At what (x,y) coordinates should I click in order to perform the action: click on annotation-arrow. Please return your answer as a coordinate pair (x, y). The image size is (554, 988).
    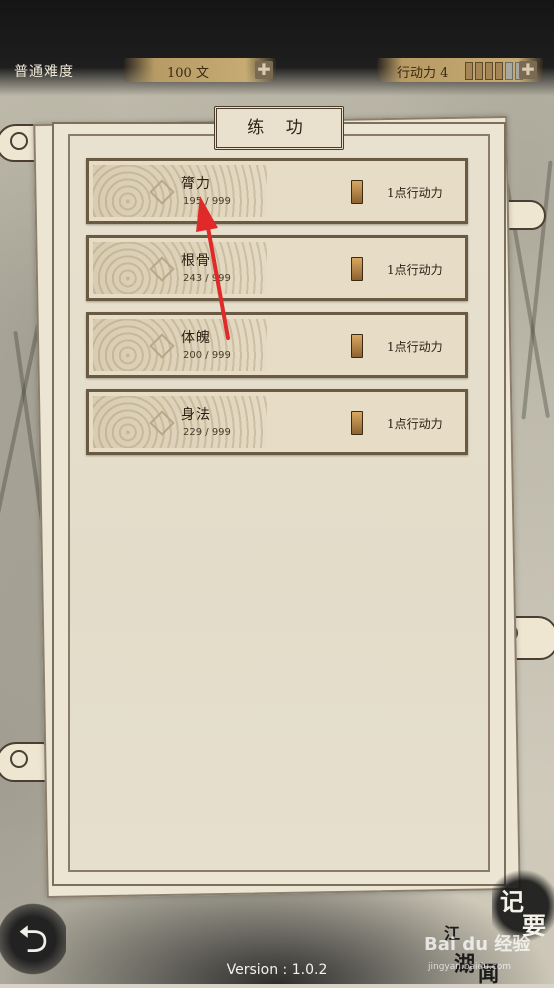
    Looking at the image, I should click on (213, 268).